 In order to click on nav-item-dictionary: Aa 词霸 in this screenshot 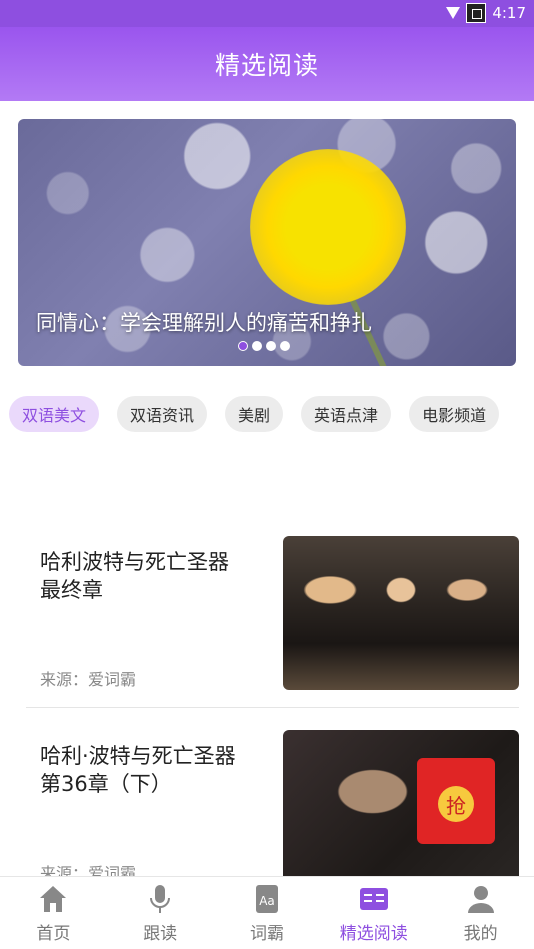, I will do `click(267, 913)`.